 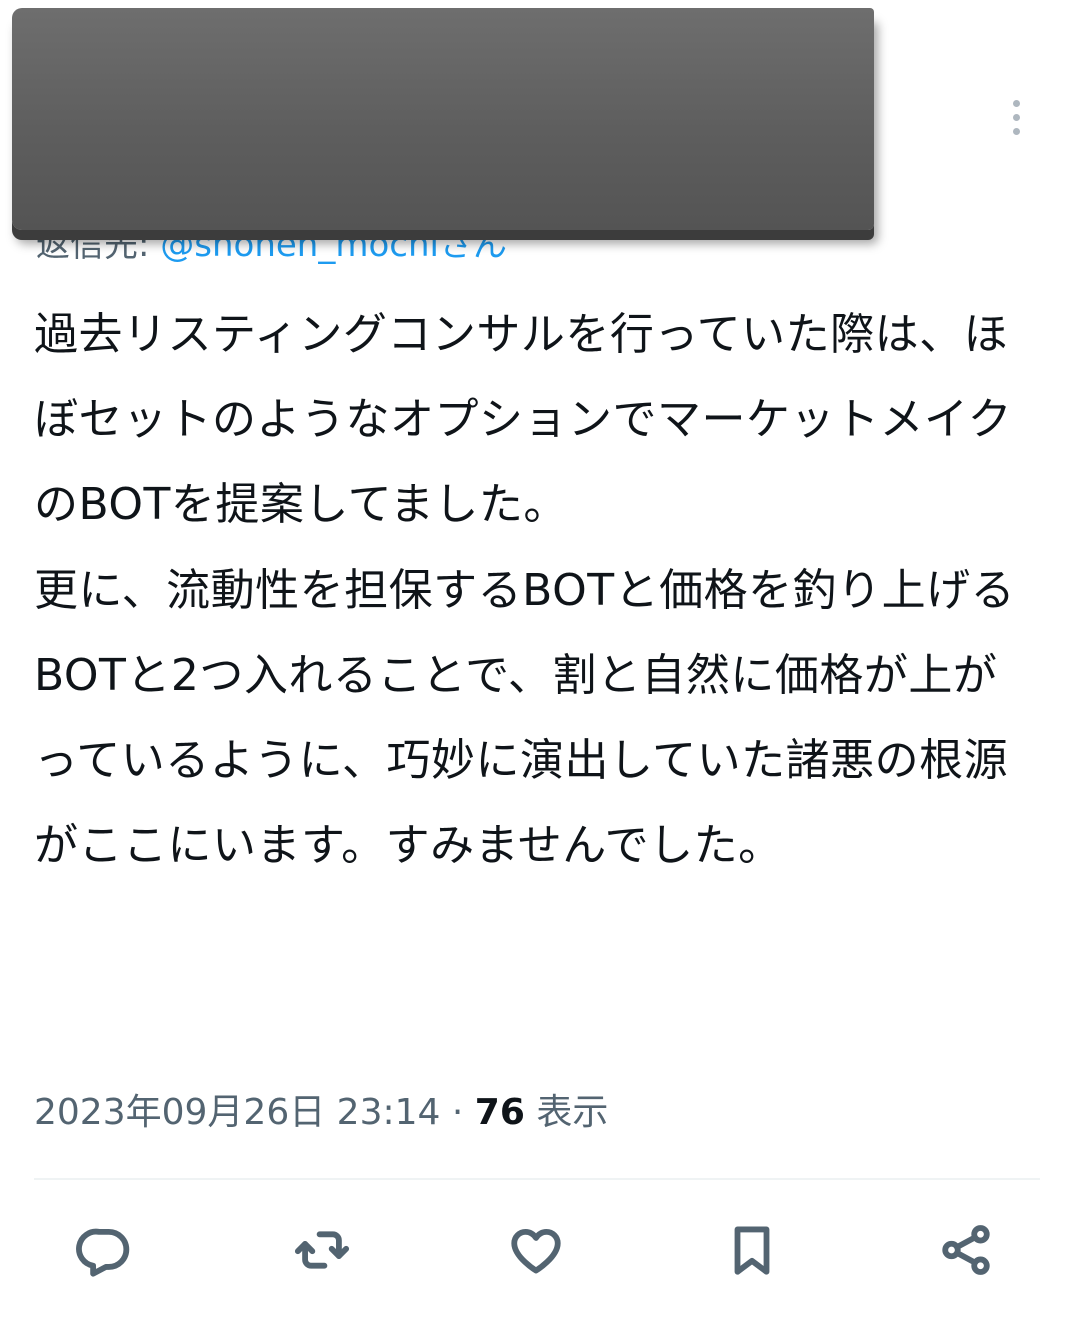 I want to click on divider, so click(x=537, y=1179).